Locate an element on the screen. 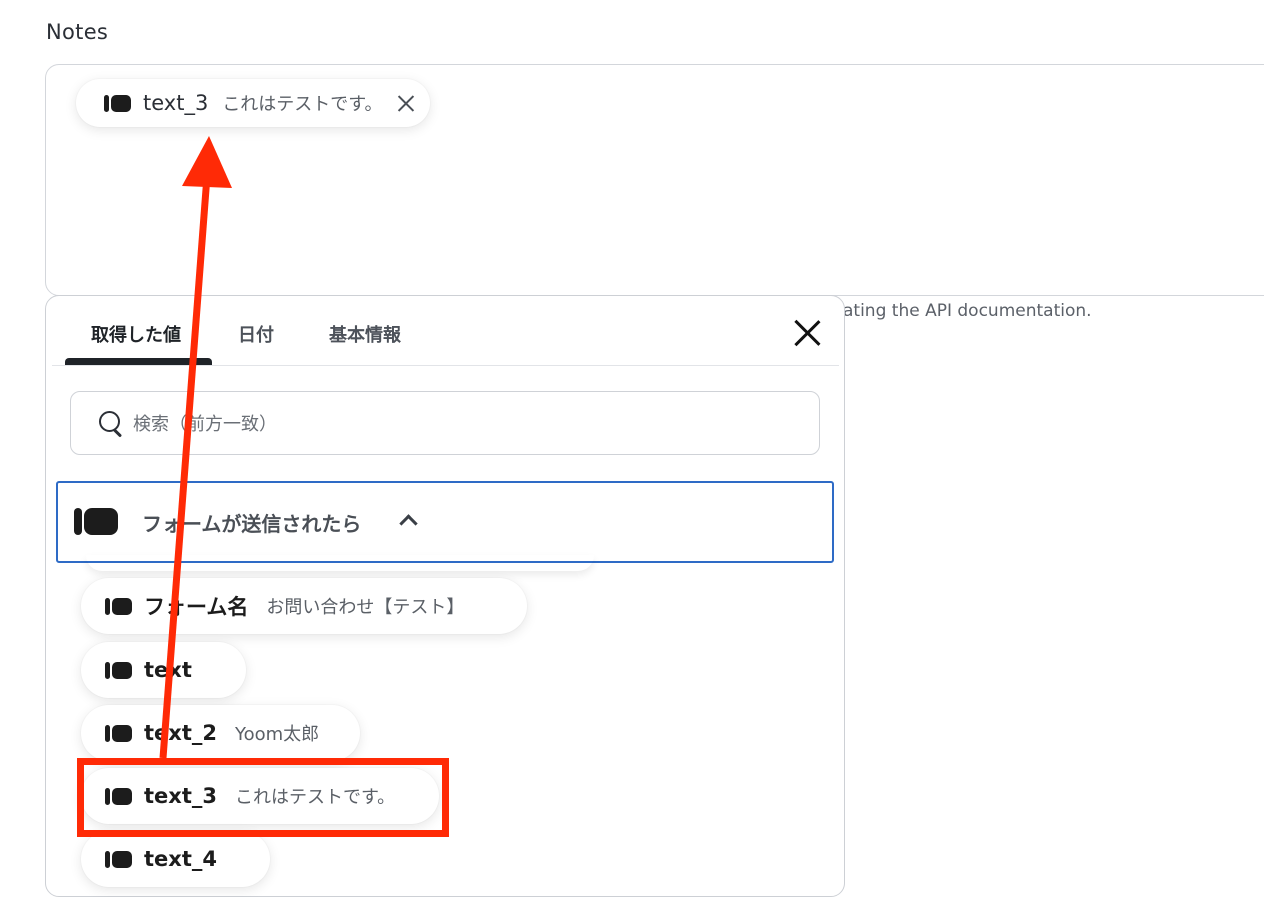  arrow-shaft is located at coordinates (185, 467).